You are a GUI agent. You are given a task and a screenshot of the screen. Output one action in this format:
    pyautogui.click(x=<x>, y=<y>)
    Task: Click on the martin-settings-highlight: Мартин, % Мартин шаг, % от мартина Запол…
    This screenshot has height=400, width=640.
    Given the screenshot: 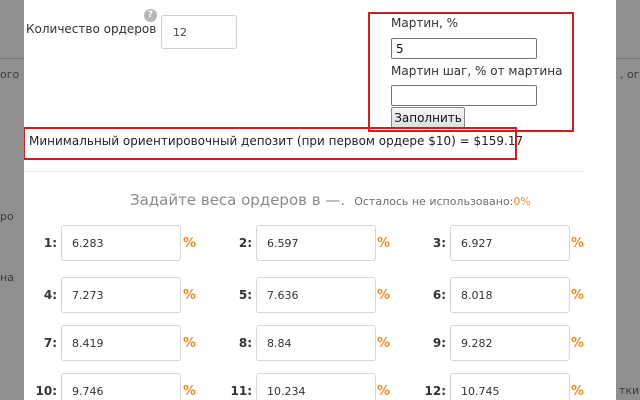 What is the action you would take?
    pyautogui.click(x=471, y=72)
    